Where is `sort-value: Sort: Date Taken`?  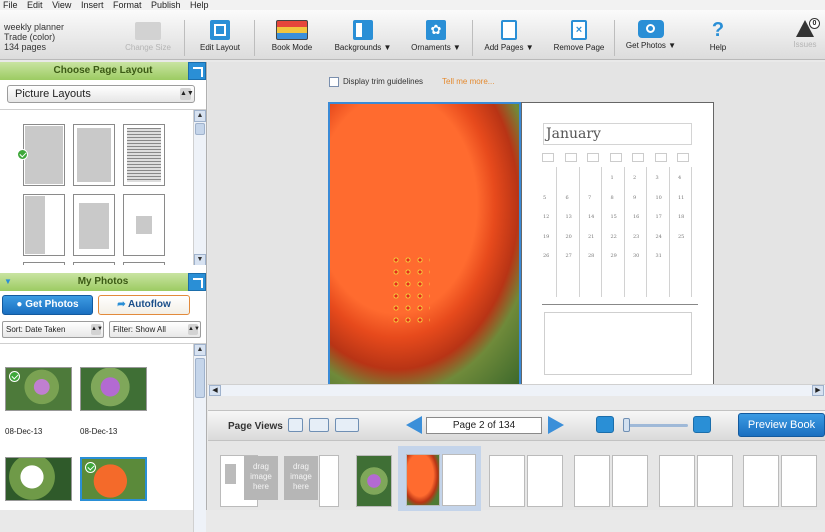 sort-value: Sort: Date Taken is located at coordinates (36, 329).